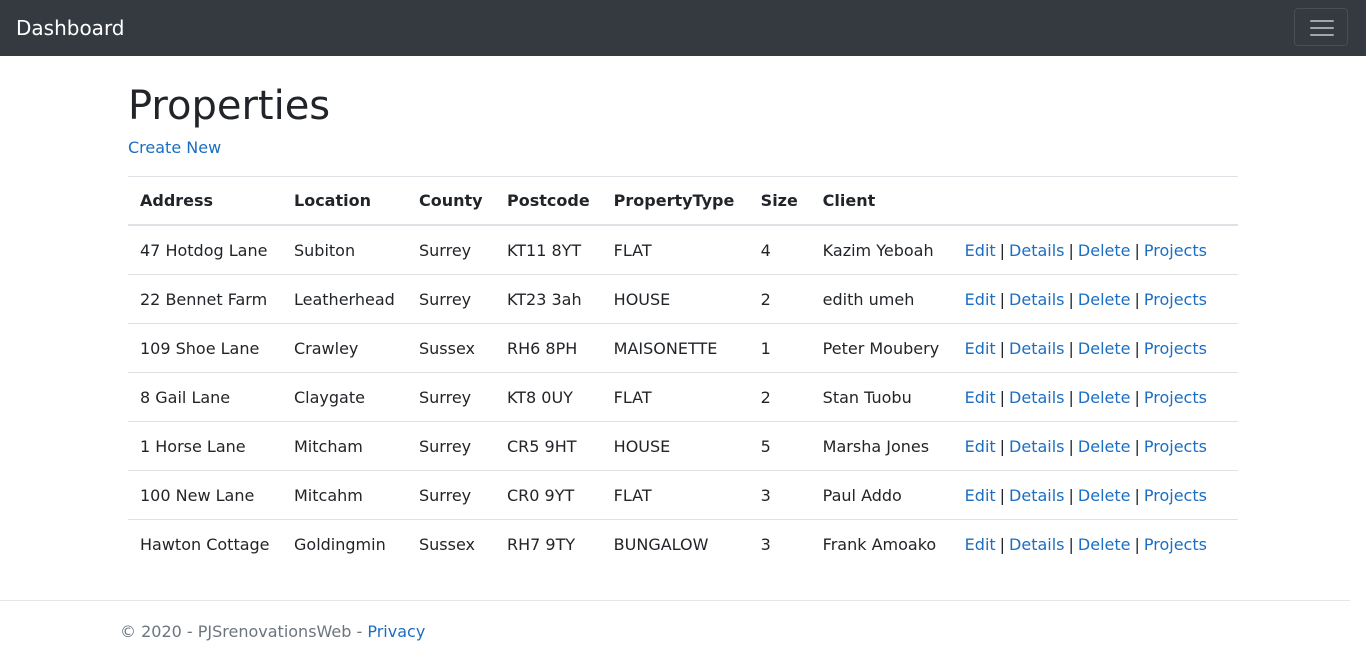 Image resolution: width=1366 pixels, height=662 pixels. What do you see at coordinates (675, 446) in the screenshot?
I see `cell-type: HOUSE` at bounding box center [675, 446].